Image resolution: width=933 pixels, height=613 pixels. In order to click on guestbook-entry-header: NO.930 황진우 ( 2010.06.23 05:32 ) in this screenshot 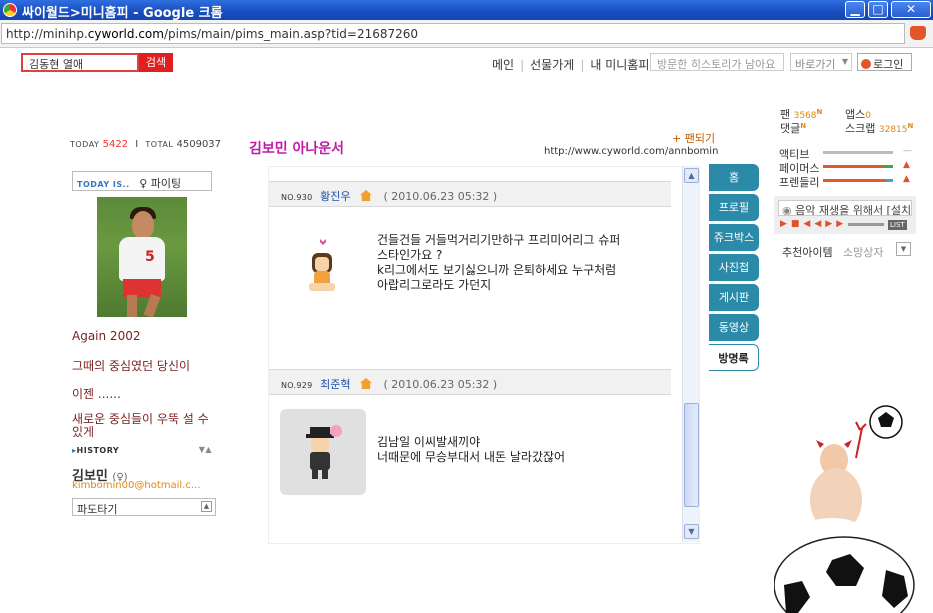, I will do `click(470, 194)`.